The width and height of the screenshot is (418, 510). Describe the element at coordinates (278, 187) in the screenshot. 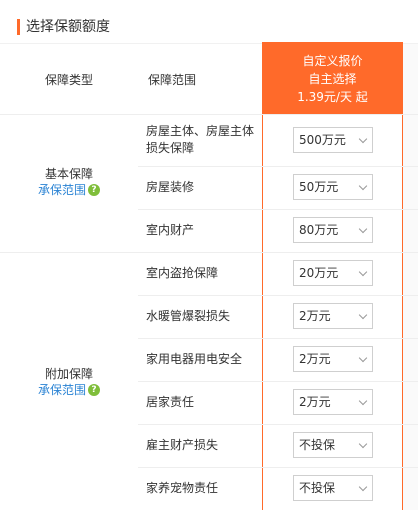

I see `table-row: 房屋装修` at that location.